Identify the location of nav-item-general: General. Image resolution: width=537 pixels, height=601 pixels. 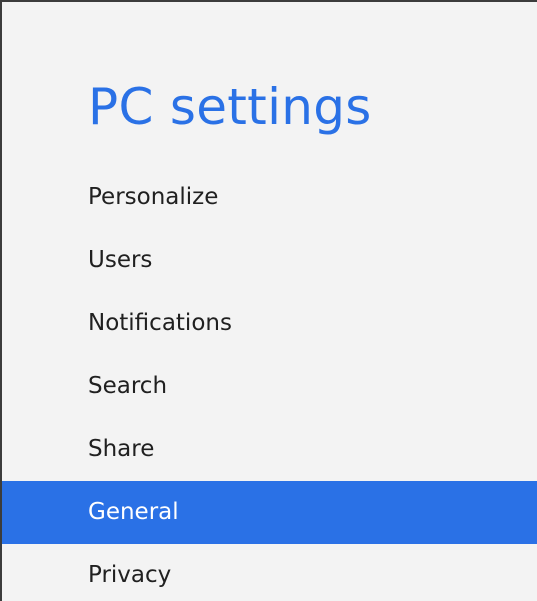
(269, 512).